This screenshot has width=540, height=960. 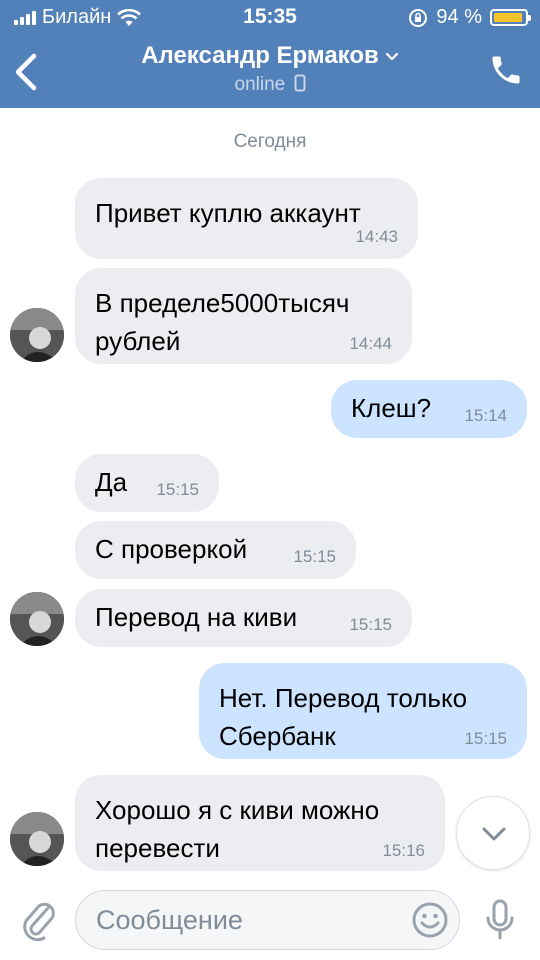 What do you see at coordinates (459, 17) in the screenshot?
I see `battery-percent: 94 %` at bounding box center [459, 17].